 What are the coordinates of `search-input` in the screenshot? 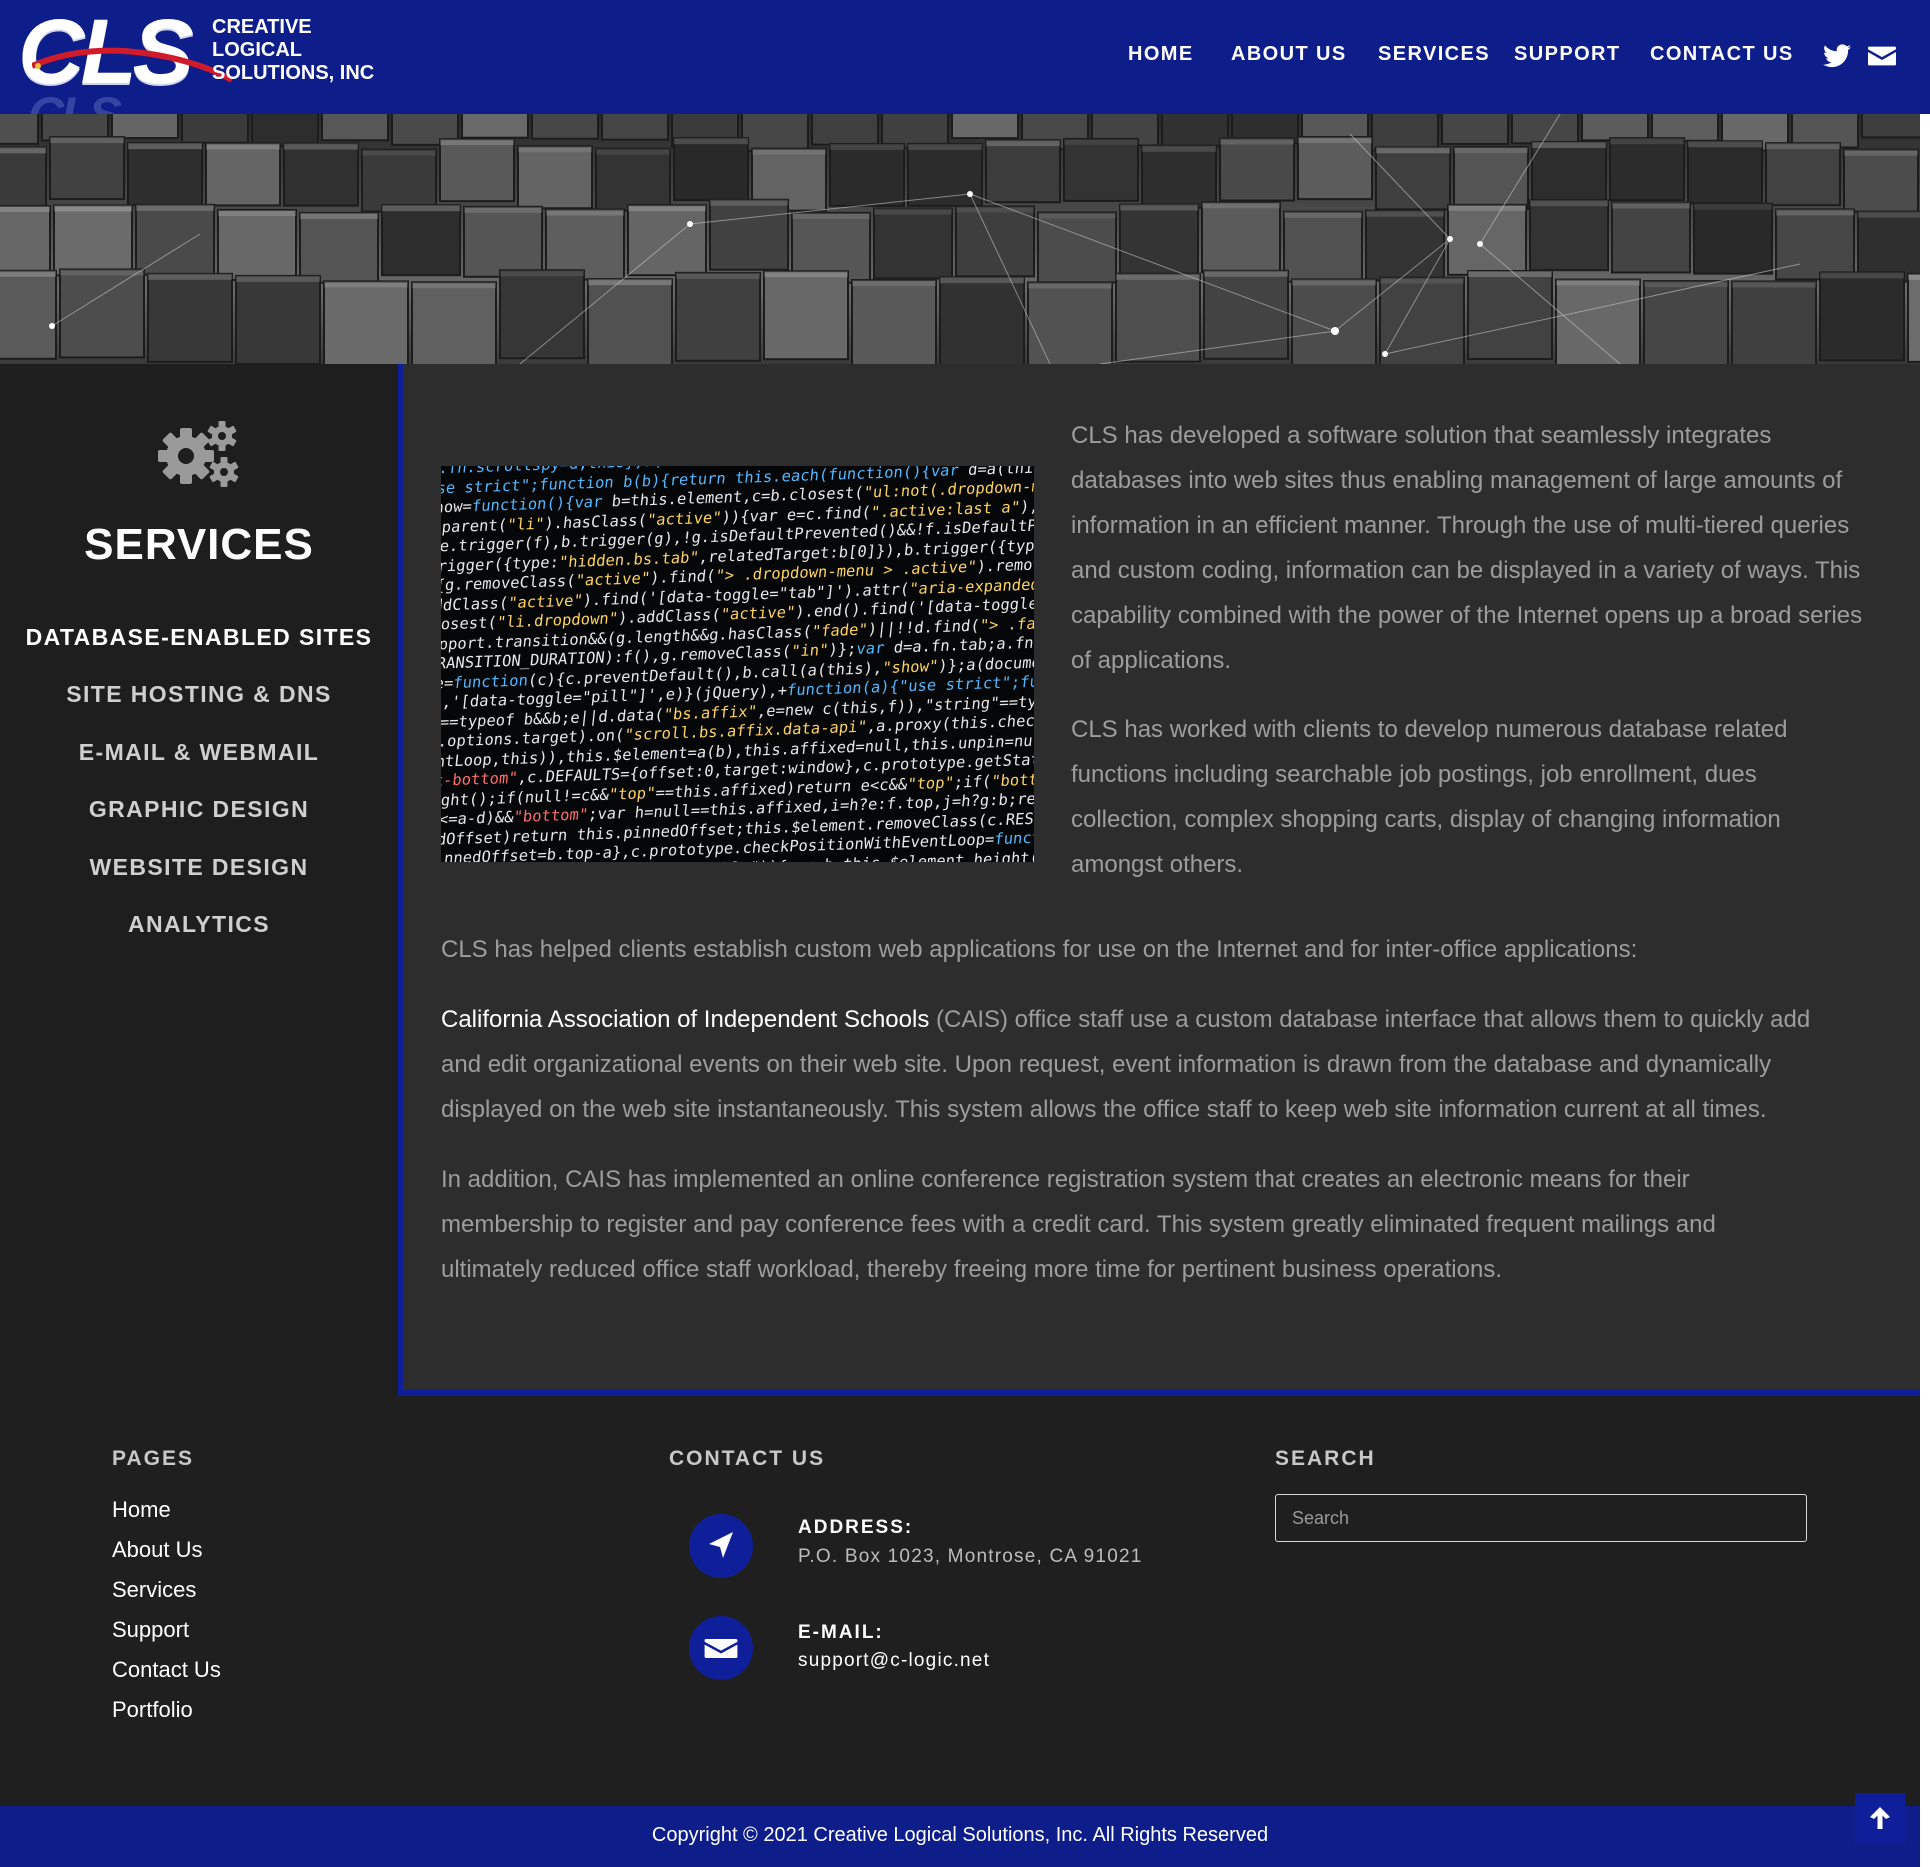 It's located at (1541, 1518).